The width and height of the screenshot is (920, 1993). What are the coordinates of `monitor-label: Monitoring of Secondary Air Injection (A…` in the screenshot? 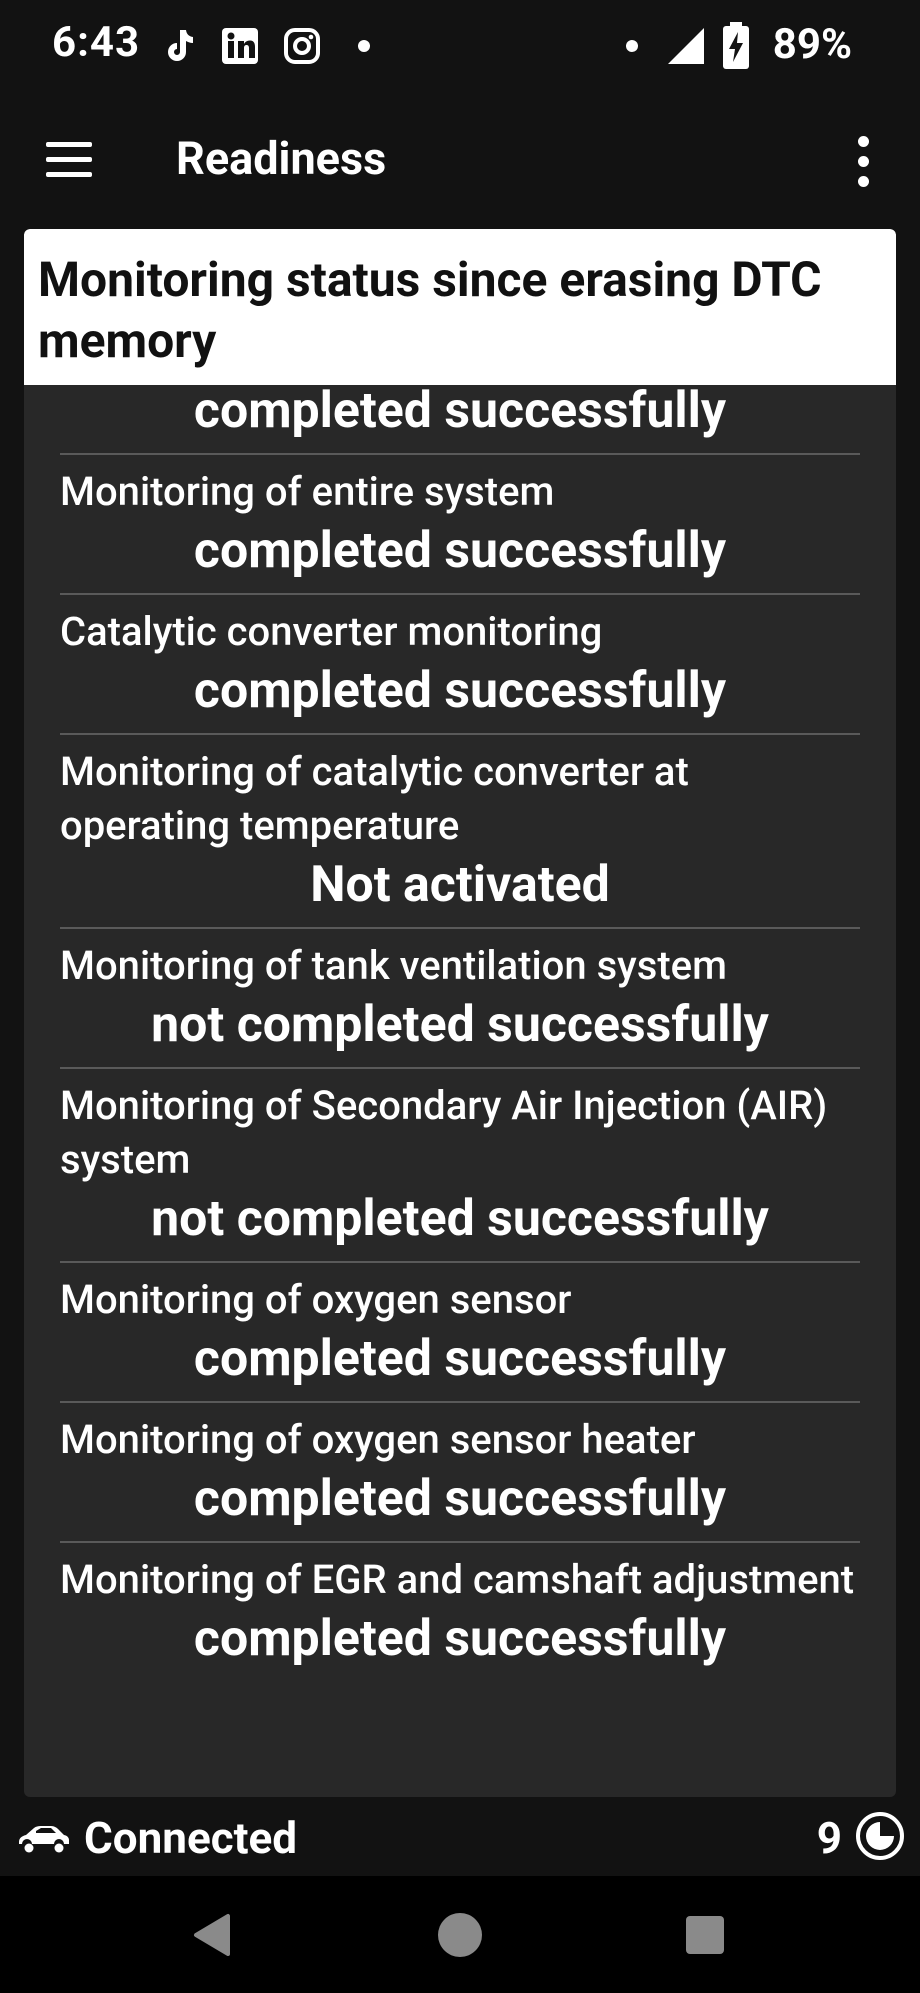 It's located at (444, 1132).